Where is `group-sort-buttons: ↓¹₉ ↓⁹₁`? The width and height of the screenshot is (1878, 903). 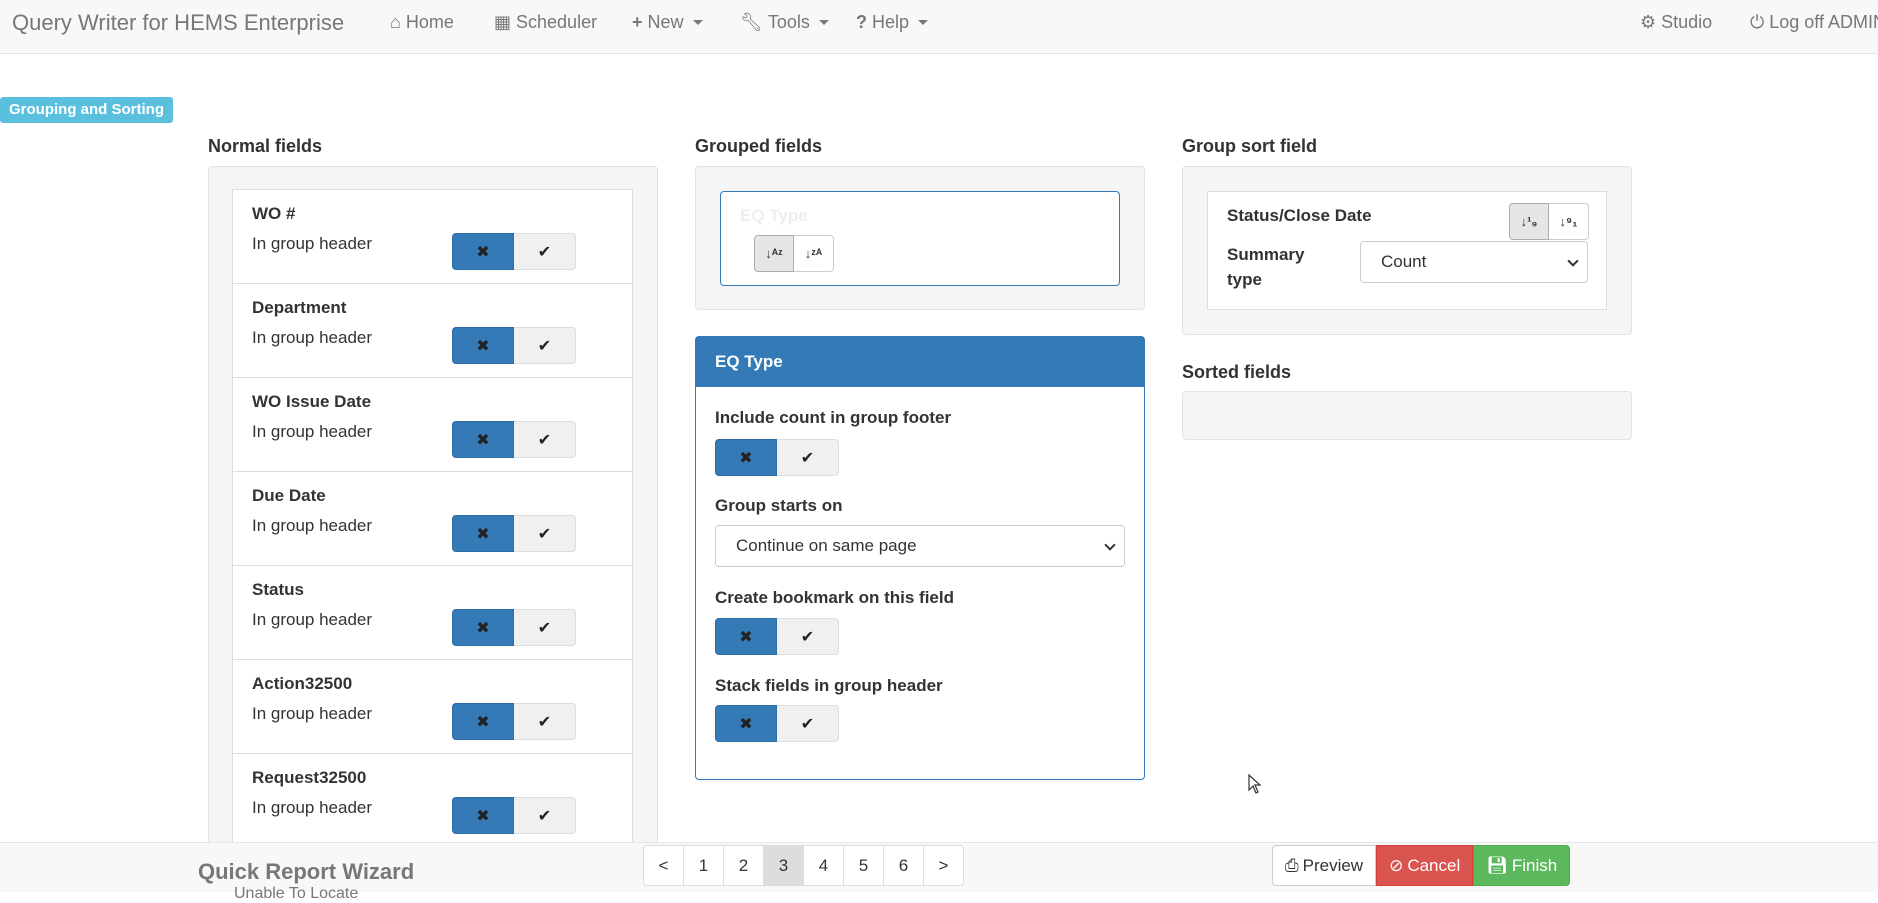
group-sort-buttons: ↓¹₉ ↓⁹₁ is located at coordinates (1549, 221).